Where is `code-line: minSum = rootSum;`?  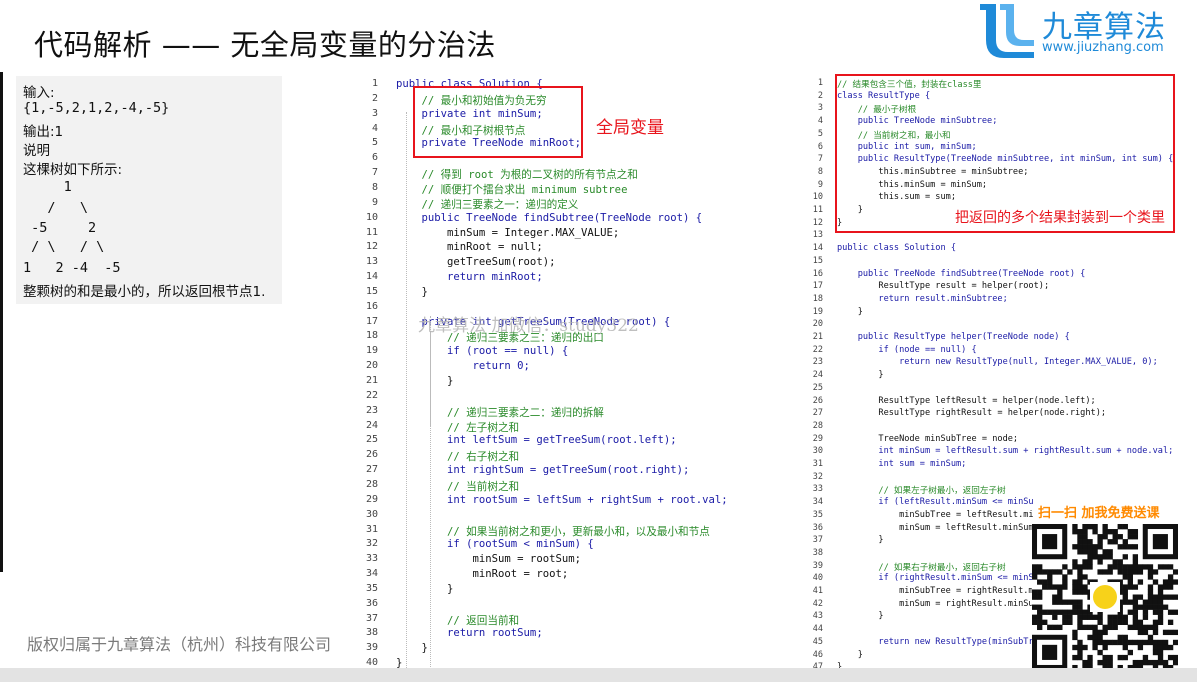 code-line: minSum = rootSum; is located at coordinates (488, 559).